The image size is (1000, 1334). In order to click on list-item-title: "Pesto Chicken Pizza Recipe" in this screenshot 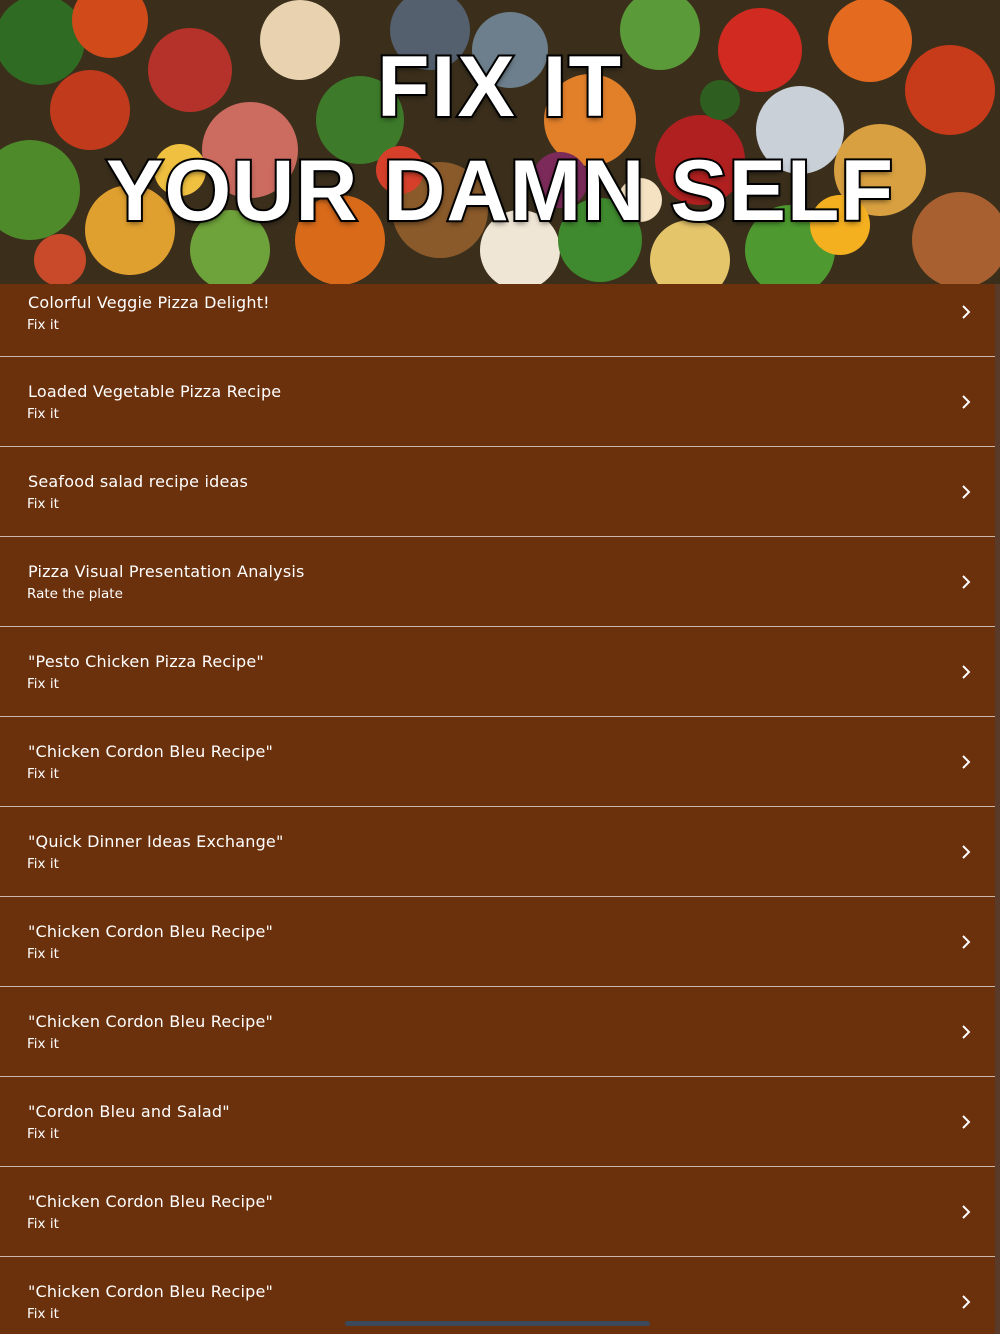, I will do `click(146, 661)`.